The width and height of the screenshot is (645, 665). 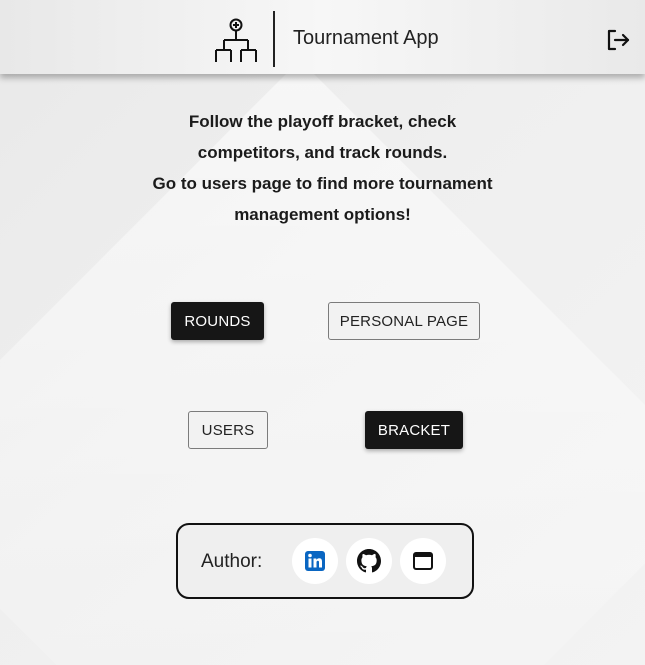 I want to click on bracket-button: BRACKET, so click(x=414, y=430).